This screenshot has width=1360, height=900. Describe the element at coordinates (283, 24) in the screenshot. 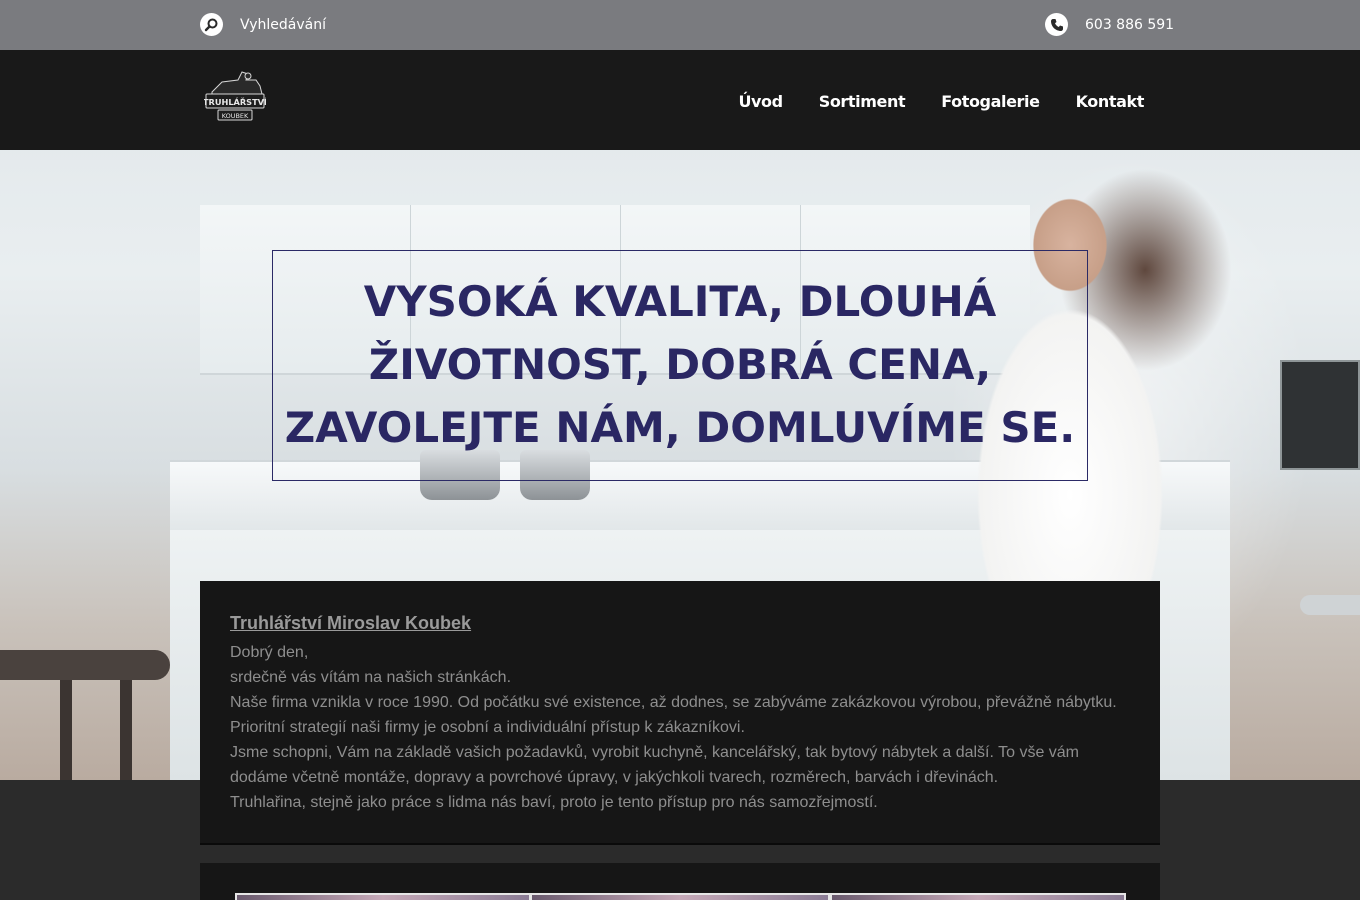

I see `search-label: Vyhledávání` at that location.